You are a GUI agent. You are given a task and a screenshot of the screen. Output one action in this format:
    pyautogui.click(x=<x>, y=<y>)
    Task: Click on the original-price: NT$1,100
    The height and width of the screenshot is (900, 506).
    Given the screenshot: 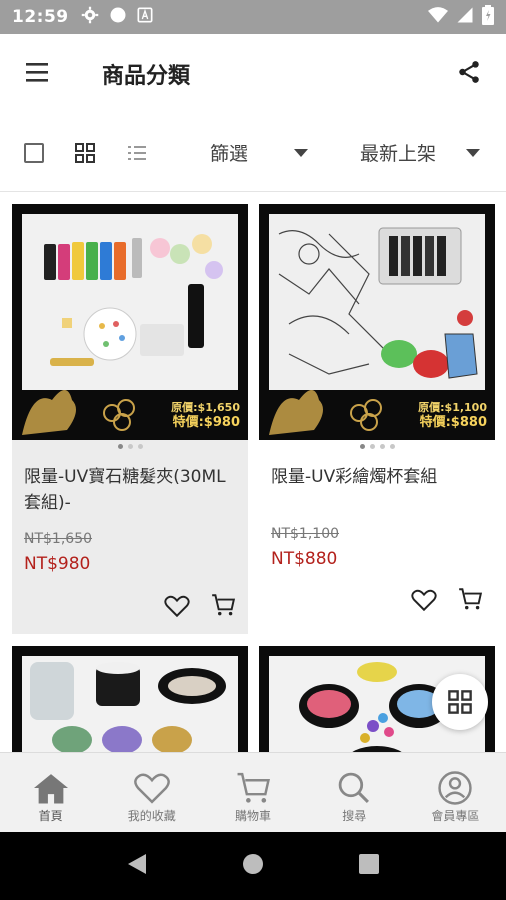 What is the action you would take?
    pyautogui.click(x=305, y=534)
    